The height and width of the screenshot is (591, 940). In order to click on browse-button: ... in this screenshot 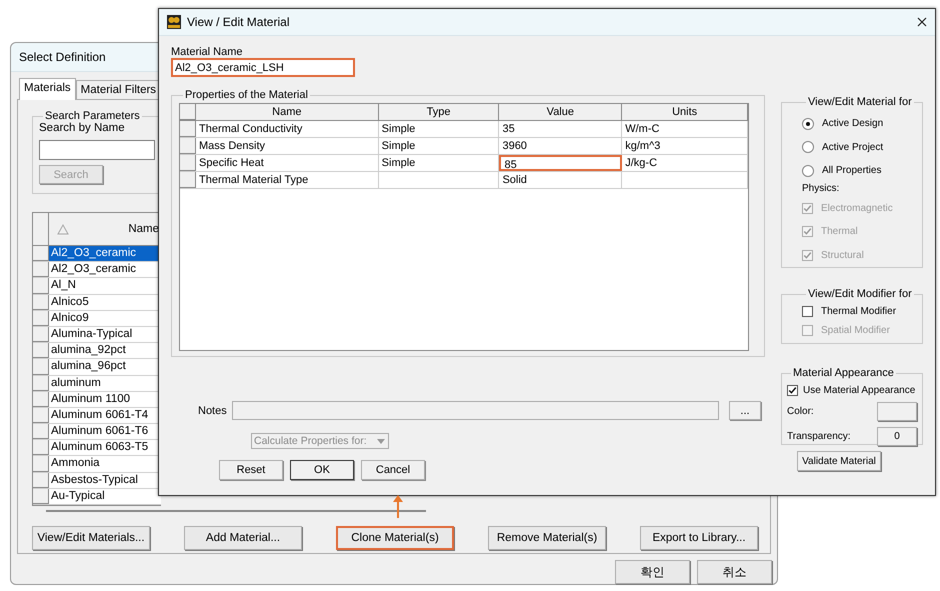, I will do `click(745, 410)`.